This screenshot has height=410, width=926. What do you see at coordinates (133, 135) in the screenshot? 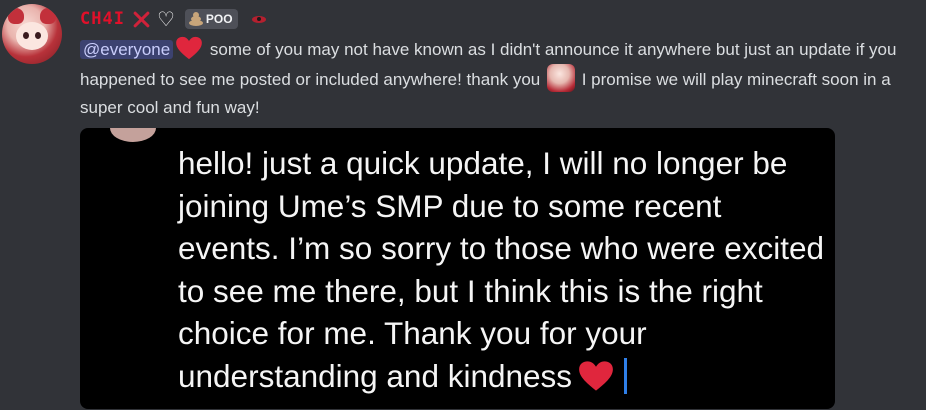
I see `attachment-avatar-peek` at bounding box center [133, 135].